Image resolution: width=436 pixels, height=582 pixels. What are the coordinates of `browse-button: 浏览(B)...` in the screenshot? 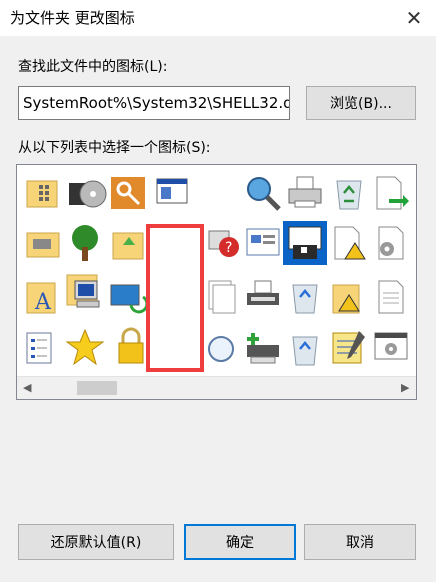 It's located at (361, 103).